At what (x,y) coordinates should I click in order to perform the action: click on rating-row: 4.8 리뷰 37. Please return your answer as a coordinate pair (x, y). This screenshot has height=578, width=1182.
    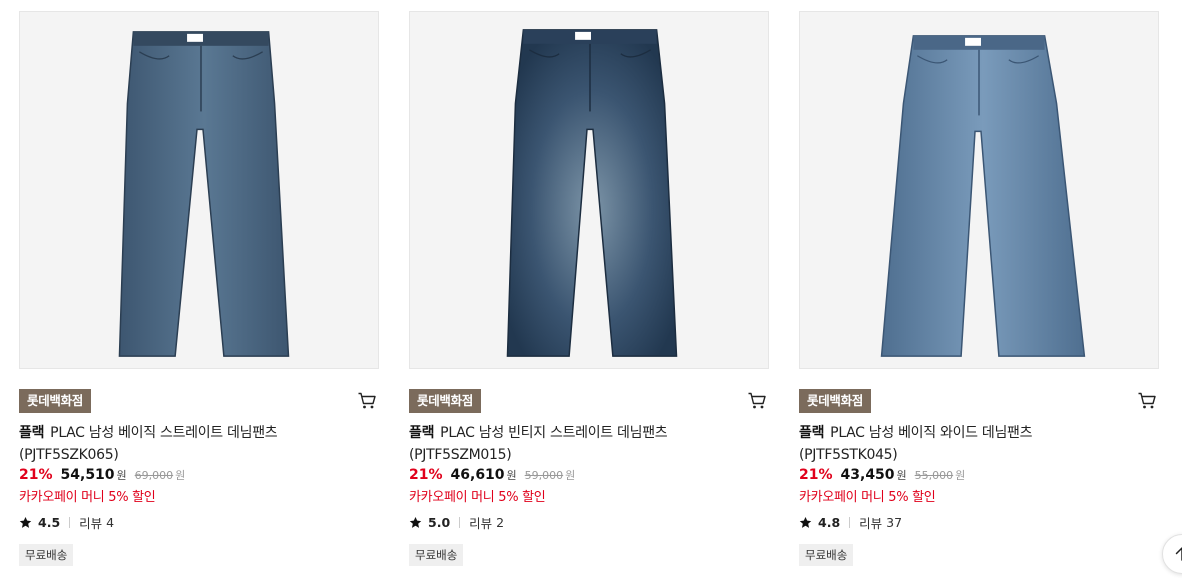
    Looking at the image, I should click on (979, 522).